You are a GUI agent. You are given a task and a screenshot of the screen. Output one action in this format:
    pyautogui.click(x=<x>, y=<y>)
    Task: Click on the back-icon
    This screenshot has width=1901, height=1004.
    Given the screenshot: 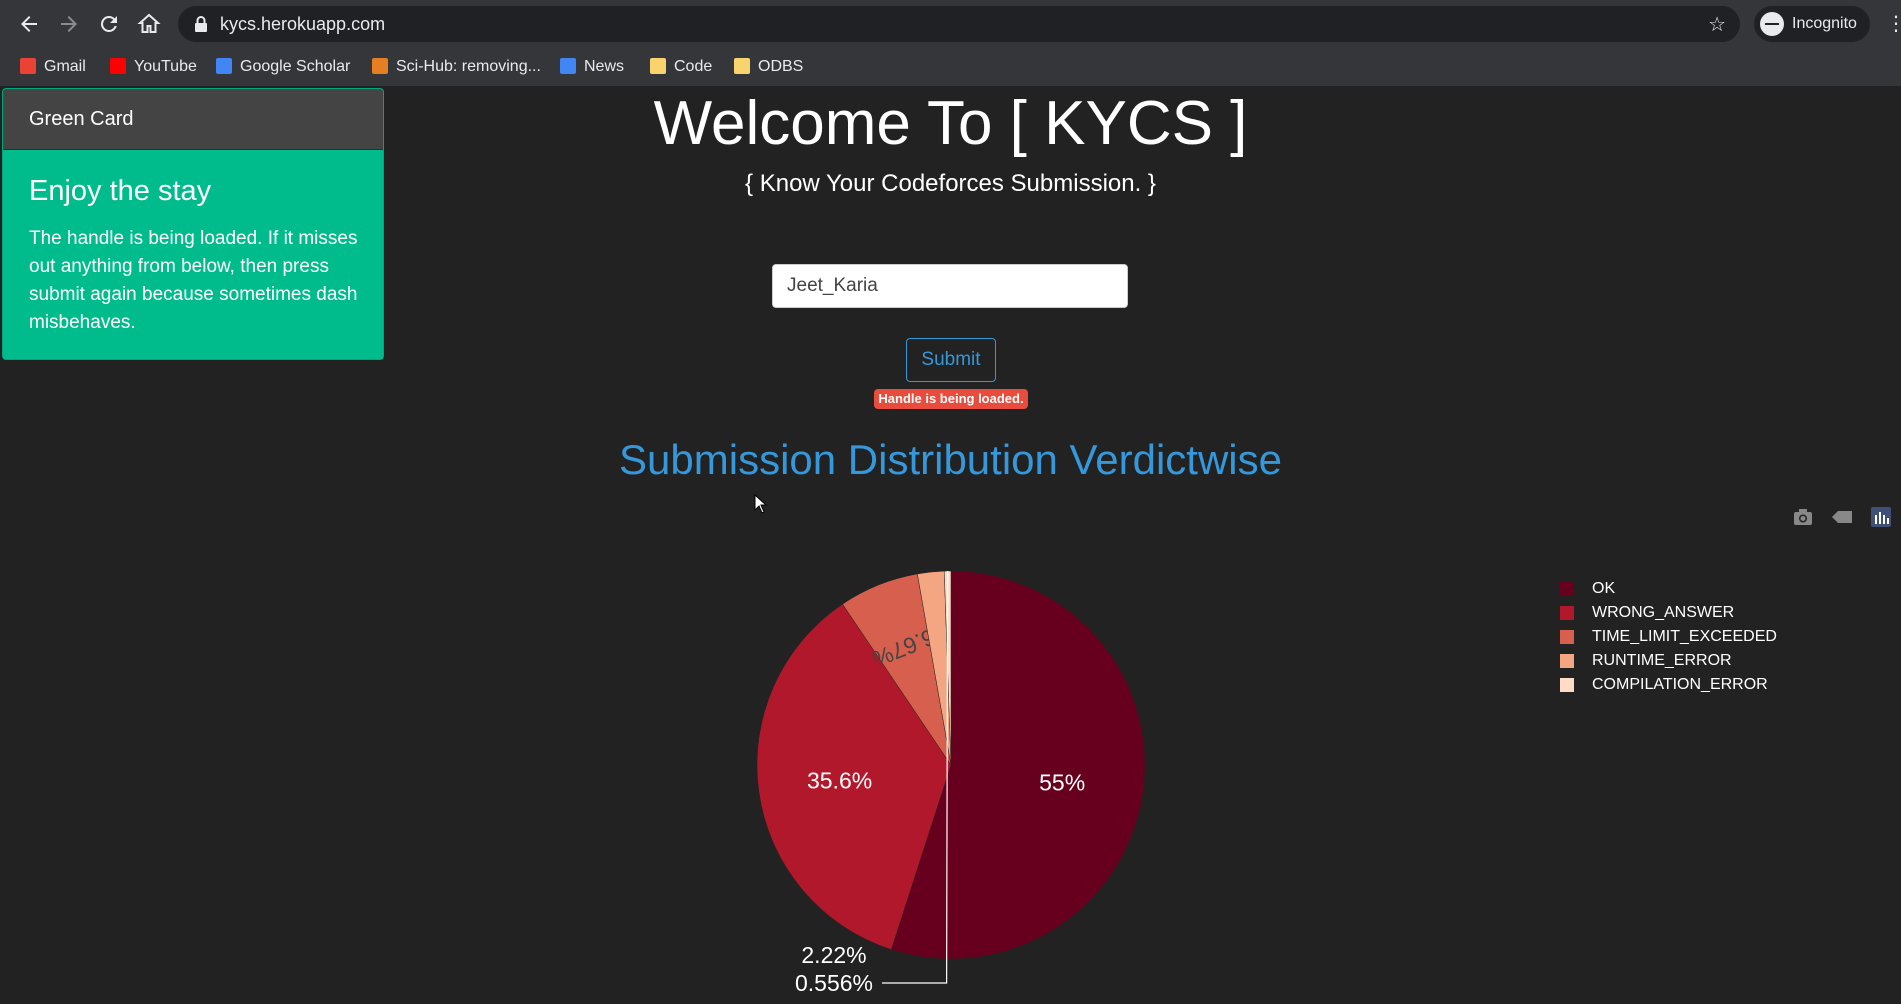 What is the action you would take?
    pyautogui.click(x=29, y=24)
    